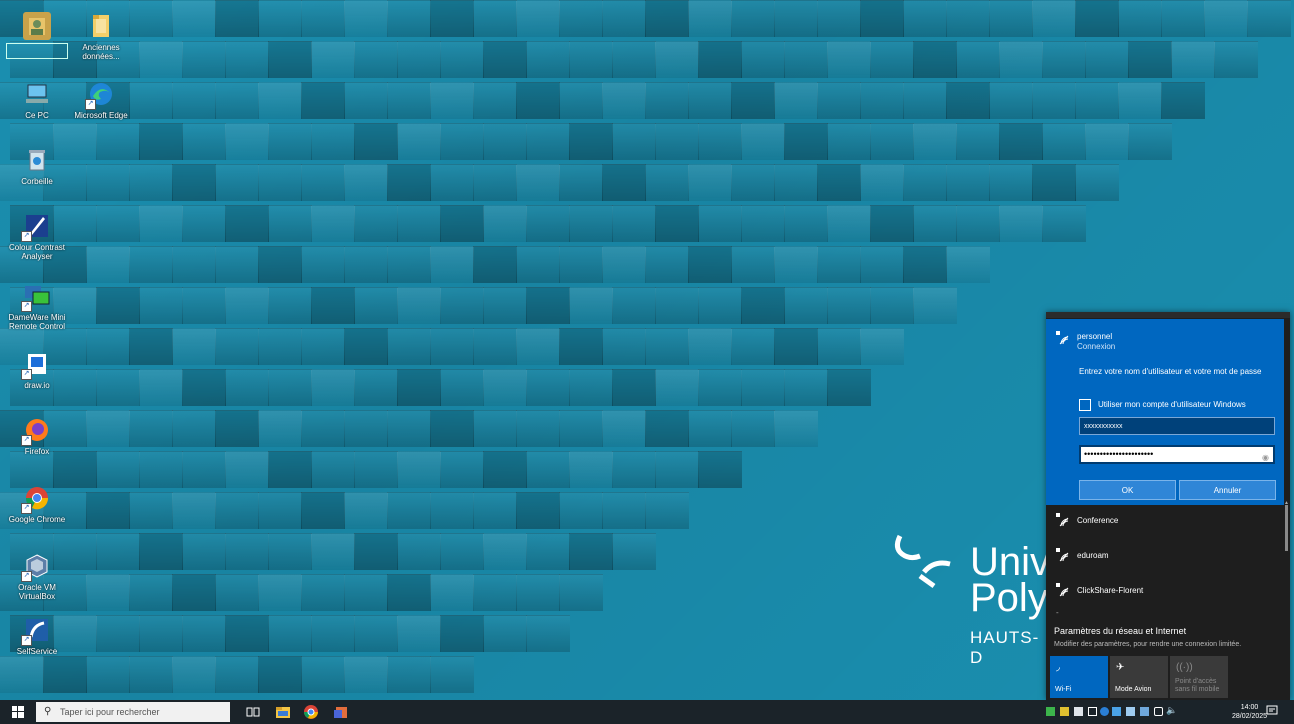 This screenshot has width=1294, height=724. I want to click on file-explorer-icon, so click(283, 712).